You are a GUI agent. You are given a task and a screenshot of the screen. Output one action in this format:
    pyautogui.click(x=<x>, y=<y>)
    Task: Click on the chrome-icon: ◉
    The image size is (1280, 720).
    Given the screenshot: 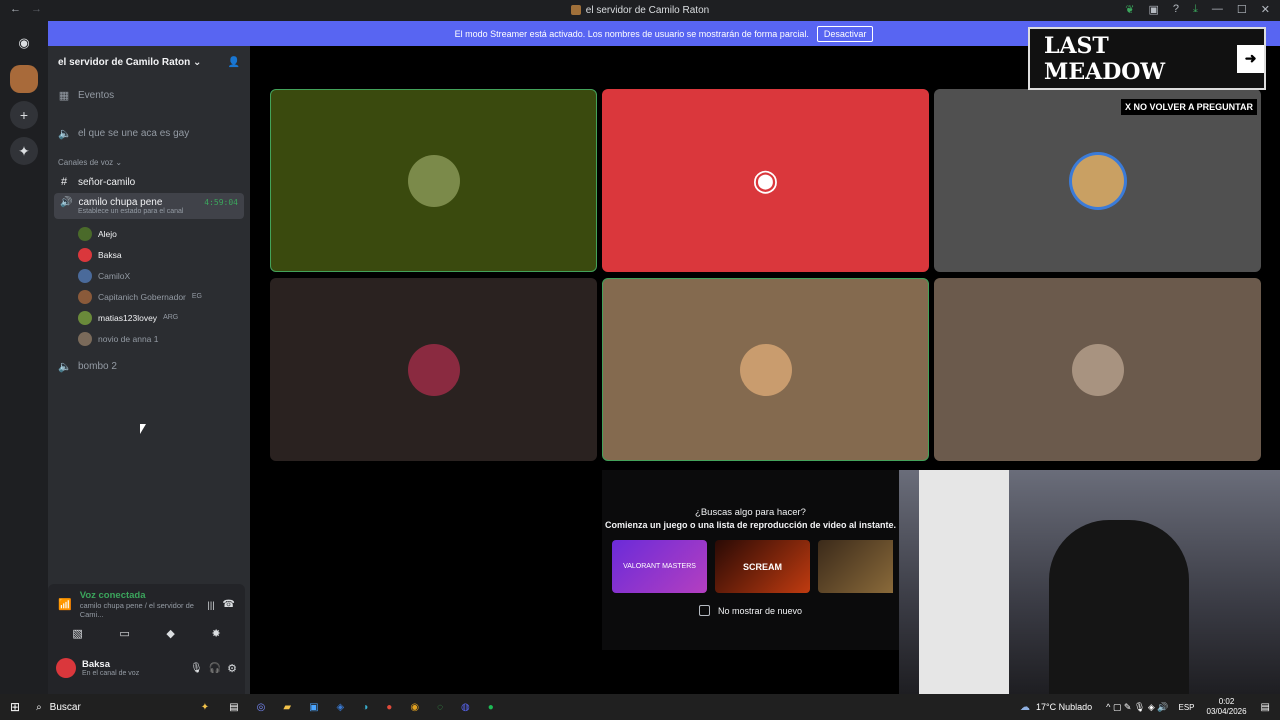 What is the action you would take?
    pyautogui.click(x=414, y=707)
    